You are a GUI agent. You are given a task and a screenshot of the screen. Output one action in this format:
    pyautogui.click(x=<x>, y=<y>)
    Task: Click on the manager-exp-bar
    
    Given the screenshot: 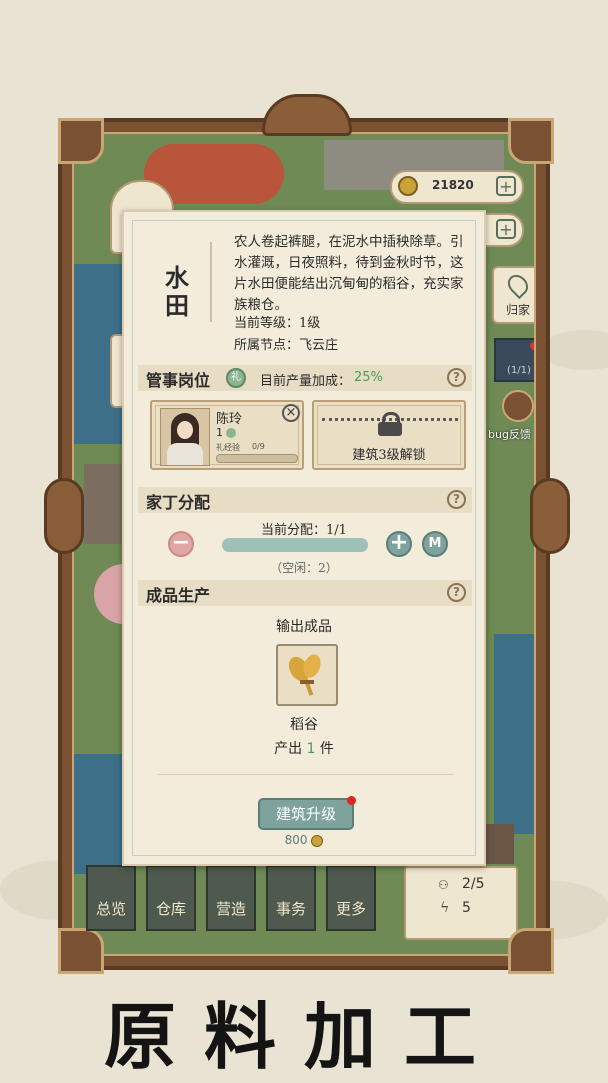 What is the action you would take?
    pyautogui.click(x=257, y=458)
    